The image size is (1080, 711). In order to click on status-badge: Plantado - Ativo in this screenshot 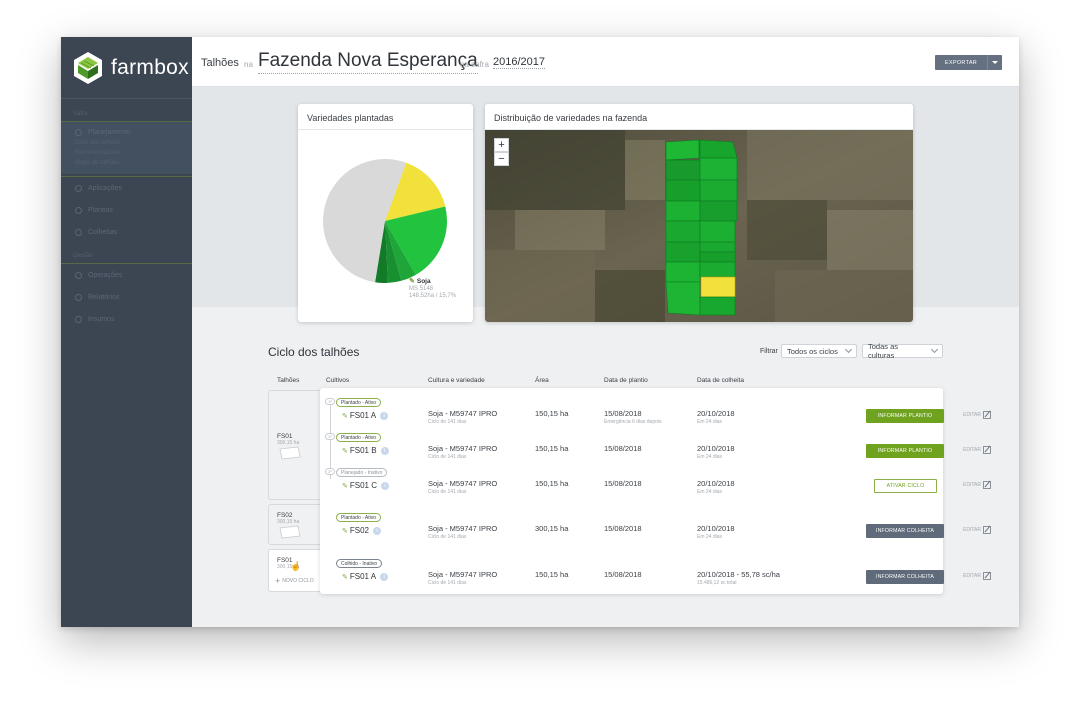, I will do `click(359, 517)`.